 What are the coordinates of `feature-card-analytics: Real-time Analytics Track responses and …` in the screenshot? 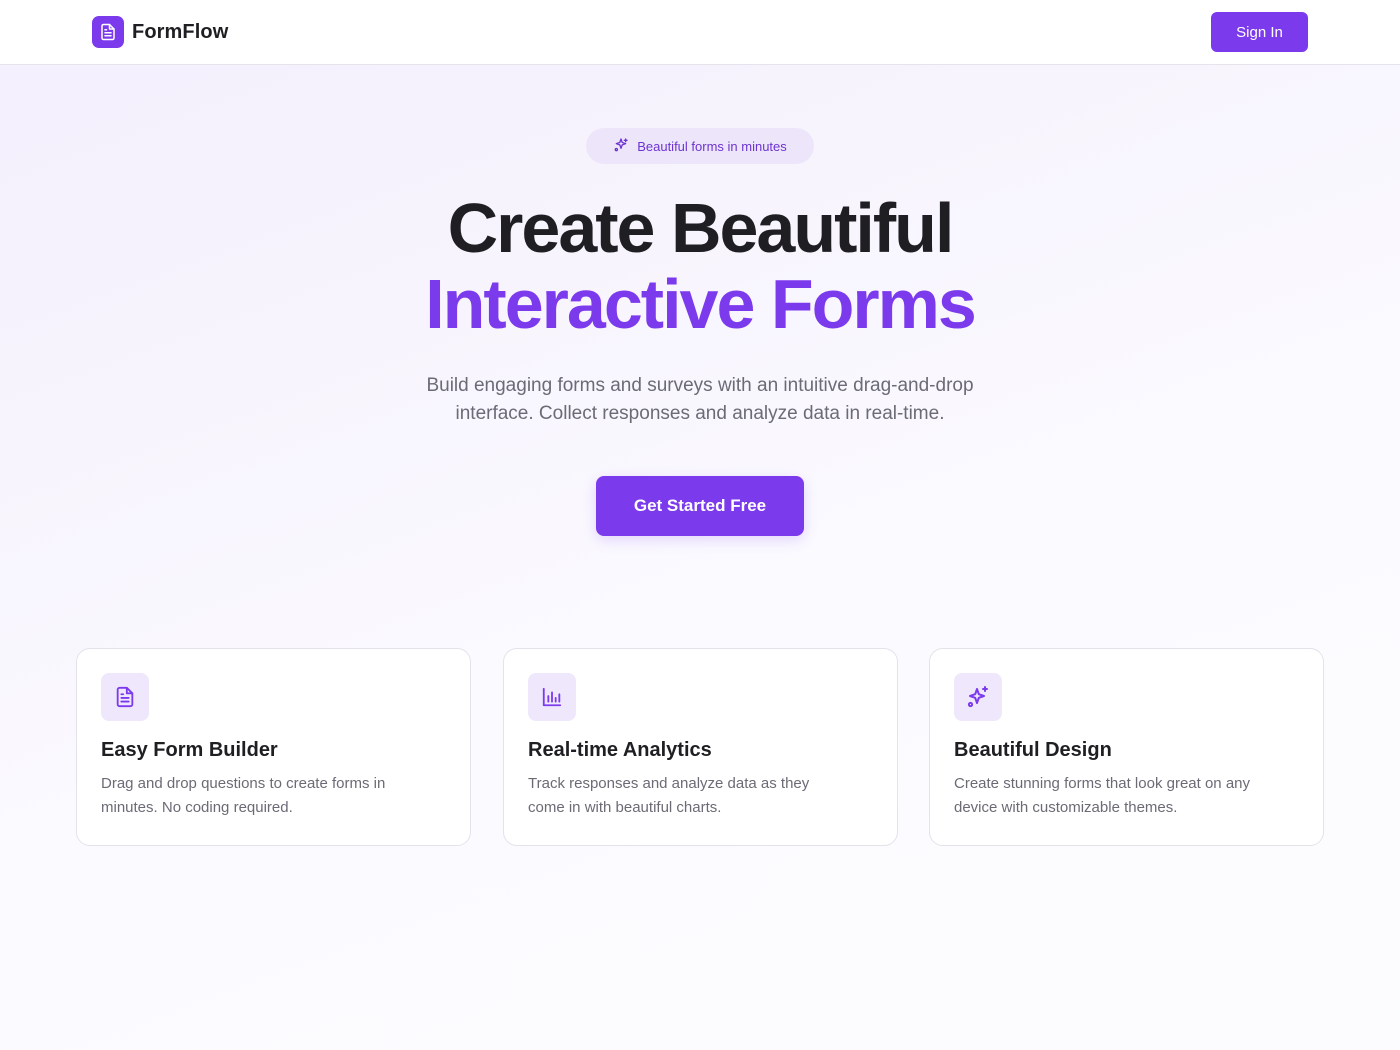 It's located at (700, 747).